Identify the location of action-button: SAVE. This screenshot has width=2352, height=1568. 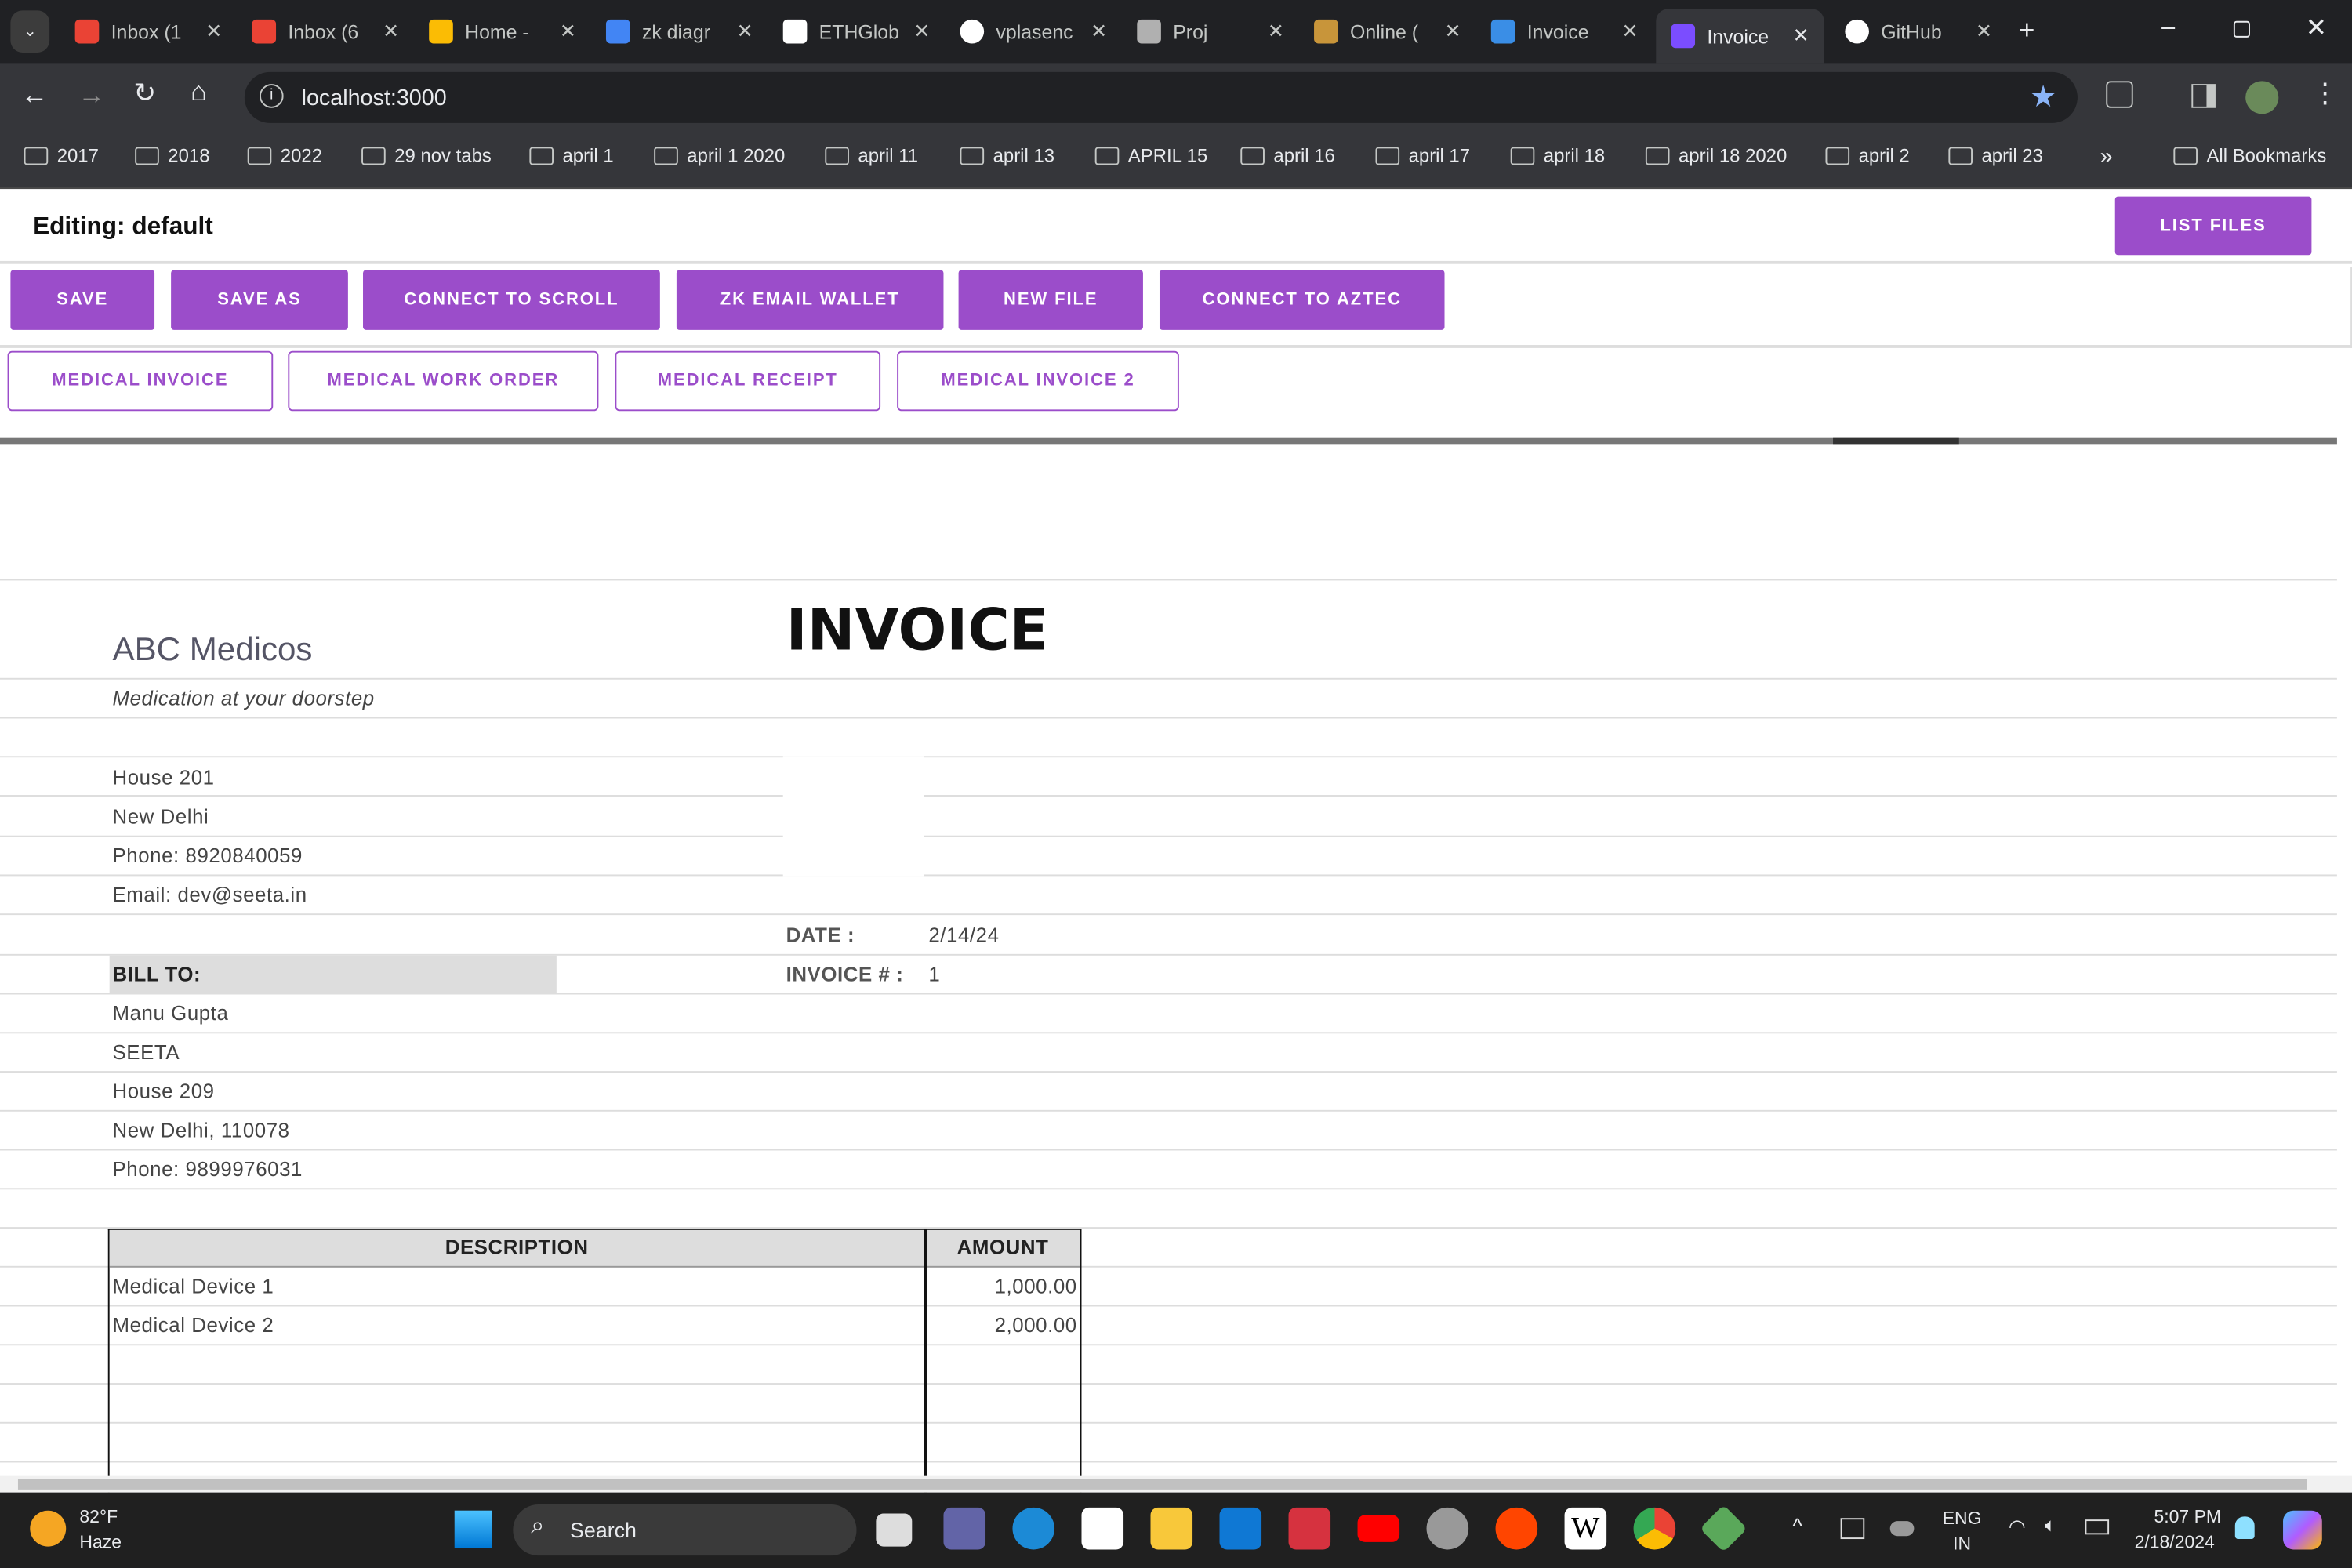
(82, 300).